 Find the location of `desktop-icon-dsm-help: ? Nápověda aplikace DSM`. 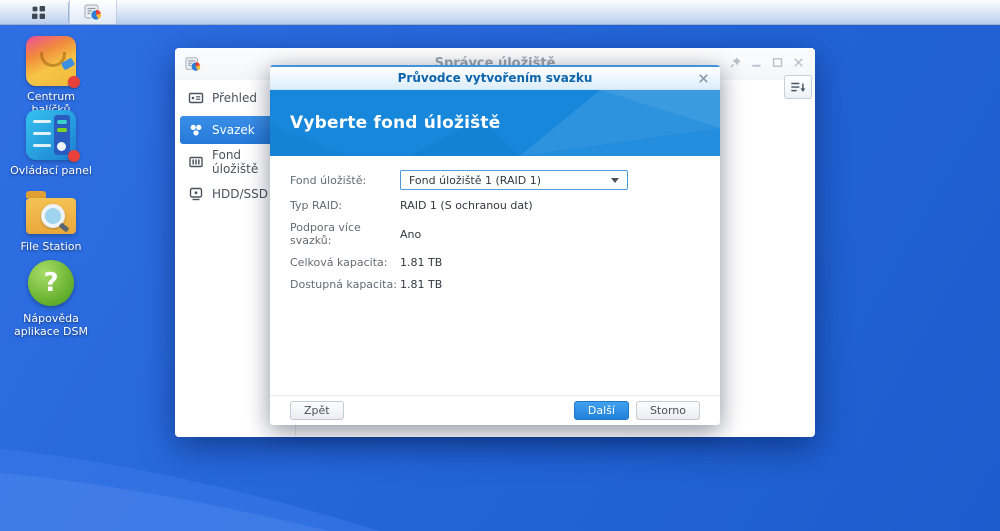

desktop-icon-dsm-help: ? Nápověda aplikace DSM is located at coordinates (51, 298).